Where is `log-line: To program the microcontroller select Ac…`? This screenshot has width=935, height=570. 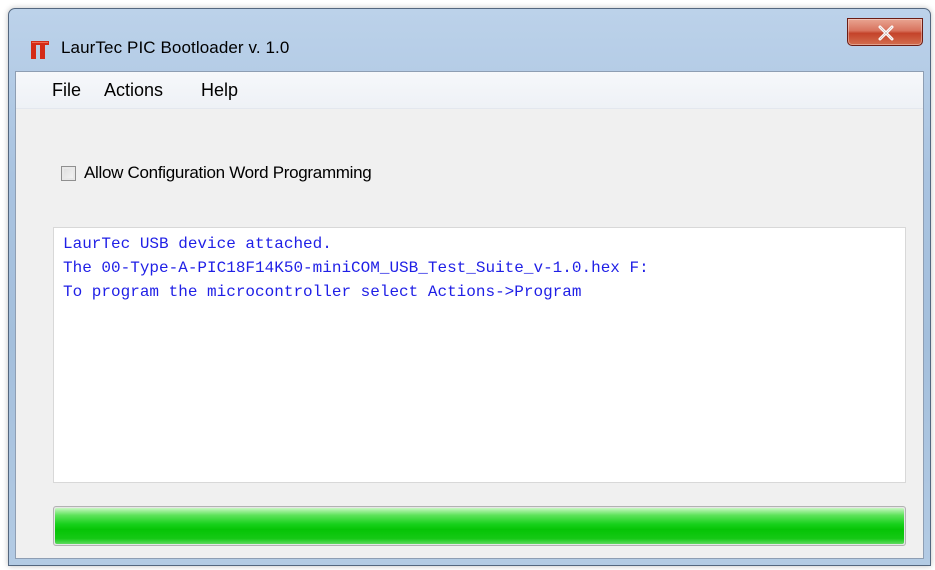 log-line: To program the microcontroller select Ac… is located at coordinates (322, 292).